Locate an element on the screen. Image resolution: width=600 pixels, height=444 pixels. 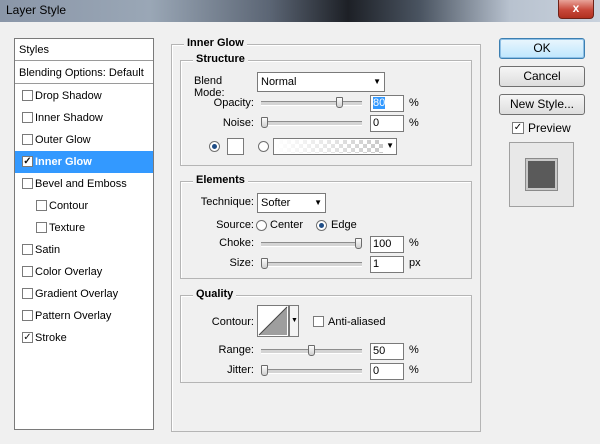
blend-mode-label: Blend Mode: is located at coordinates (209, 87).